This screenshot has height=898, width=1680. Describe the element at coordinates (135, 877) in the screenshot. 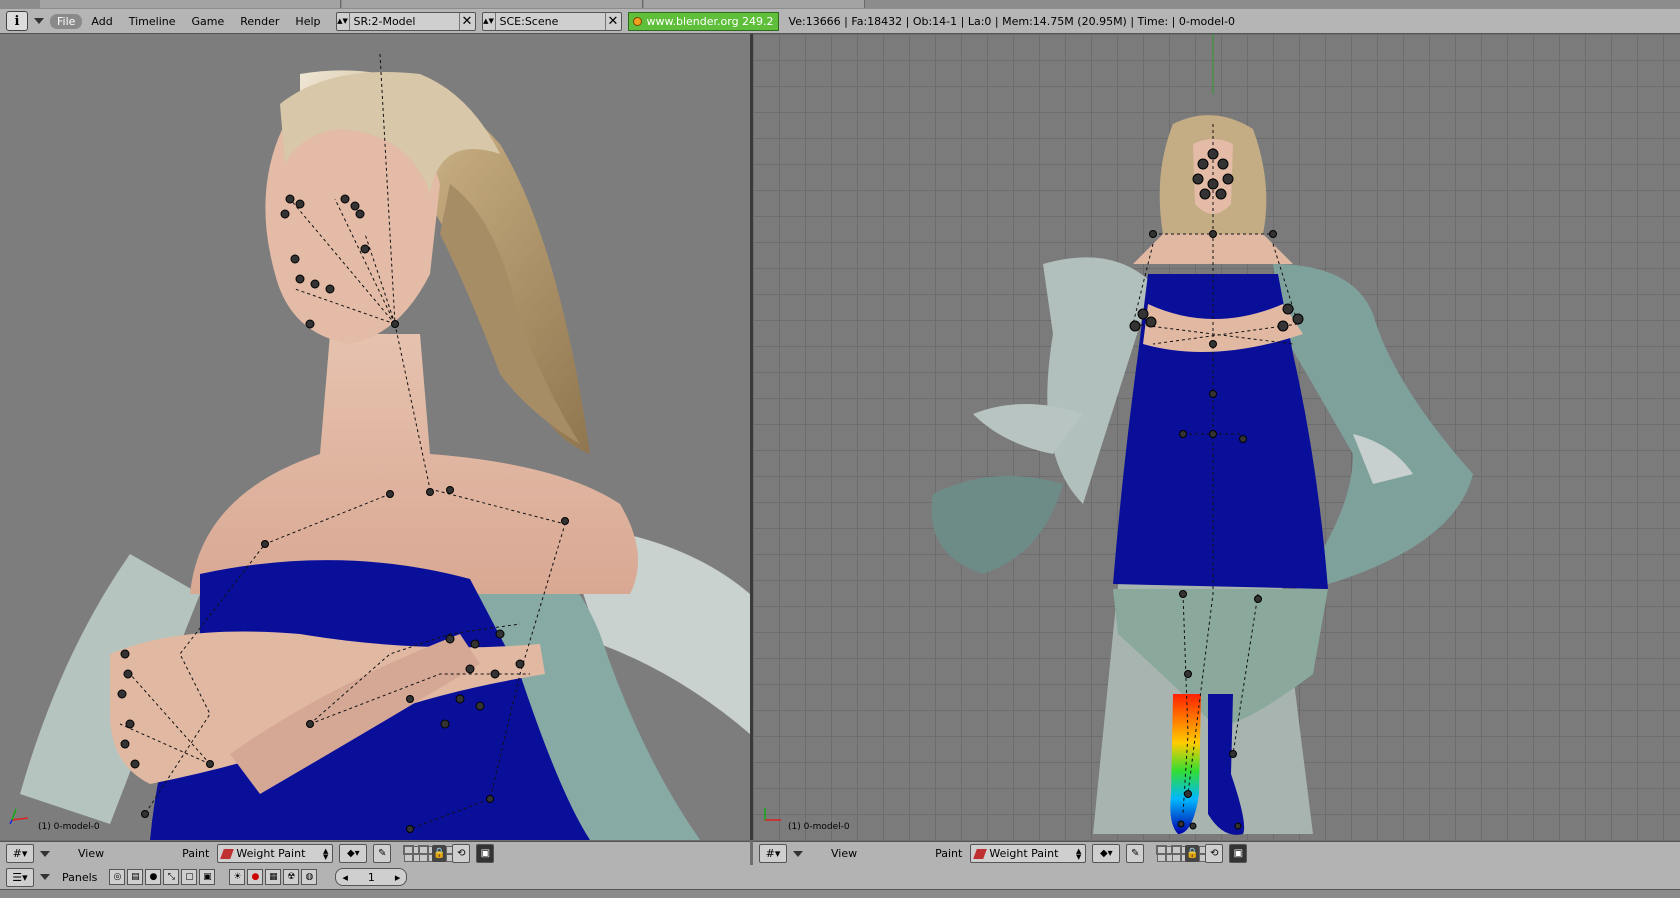

I see `script-icon: ▤` at that location.